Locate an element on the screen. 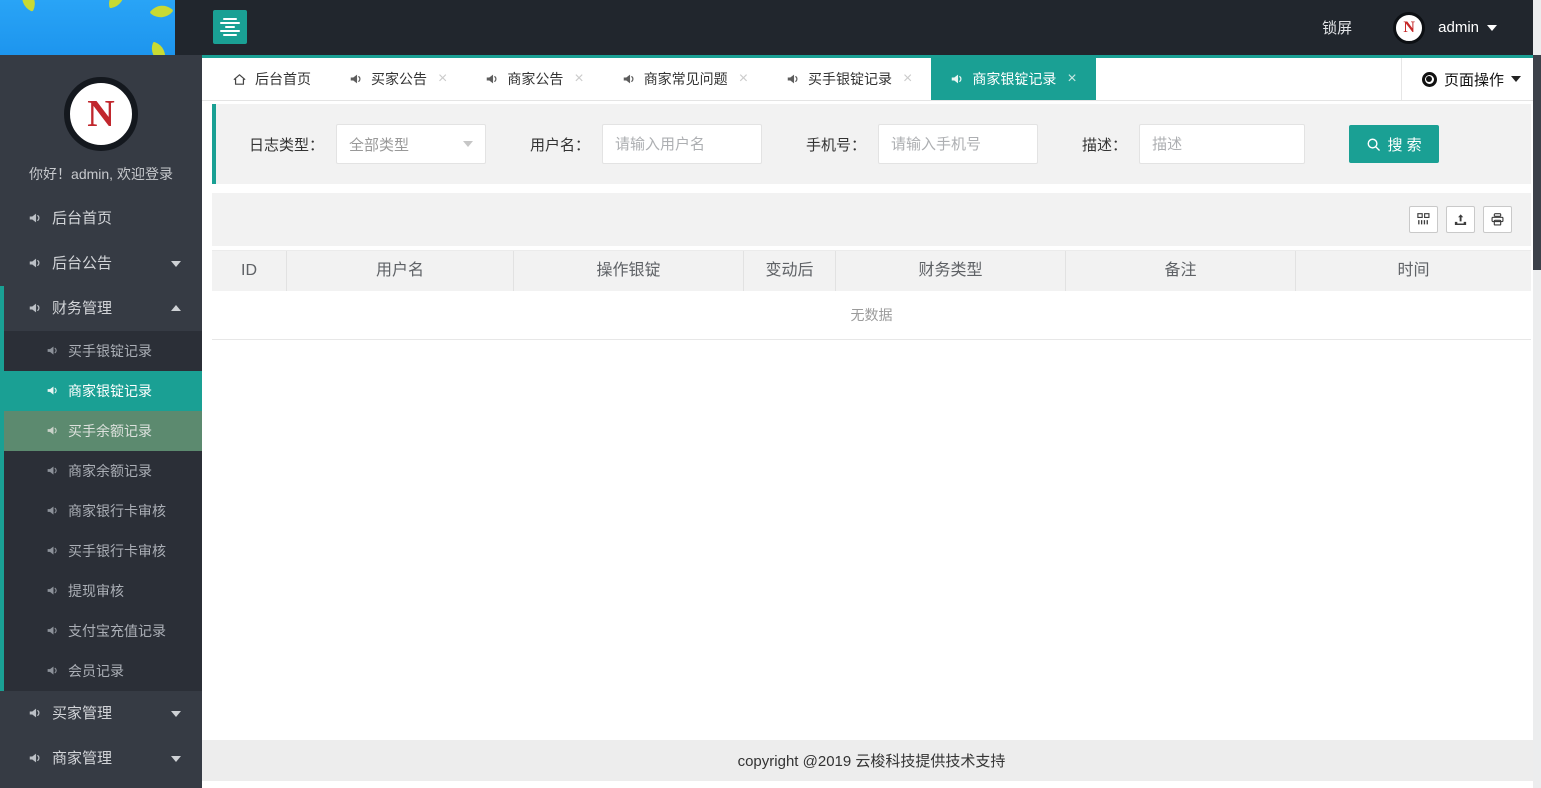 The width and height of the screenshot is (1541, 788). sidebar-logo: N is located at coordinates (101, 114).